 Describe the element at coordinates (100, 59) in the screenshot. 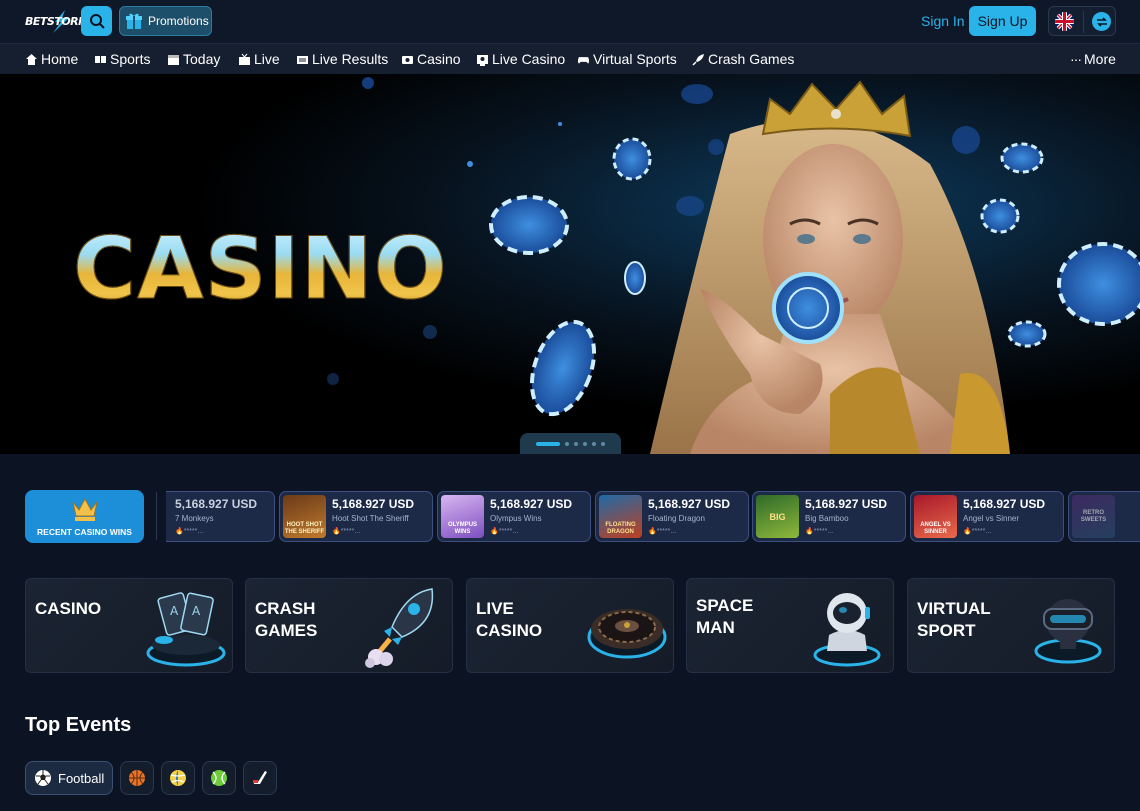

I see `sports-icon` at that location.